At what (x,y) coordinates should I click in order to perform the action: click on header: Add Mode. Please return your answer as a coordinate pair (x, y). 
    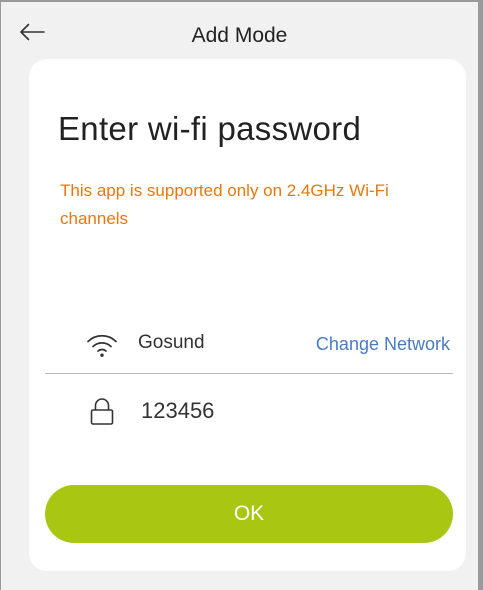
    Looking at the image, I should click on (239, 30).